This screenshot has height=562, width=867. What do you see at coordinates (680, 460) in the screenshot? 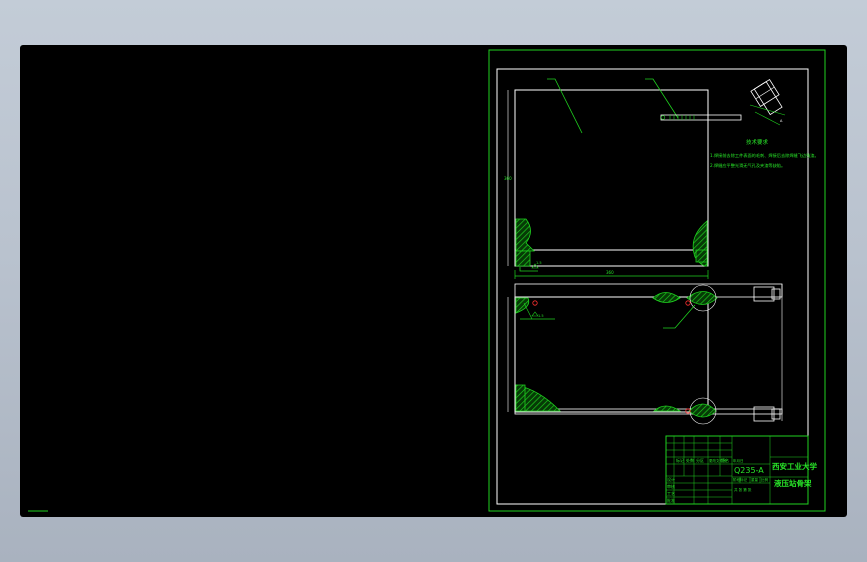
I see `tb-header-1: 标记` at bounding box center [680, 460].